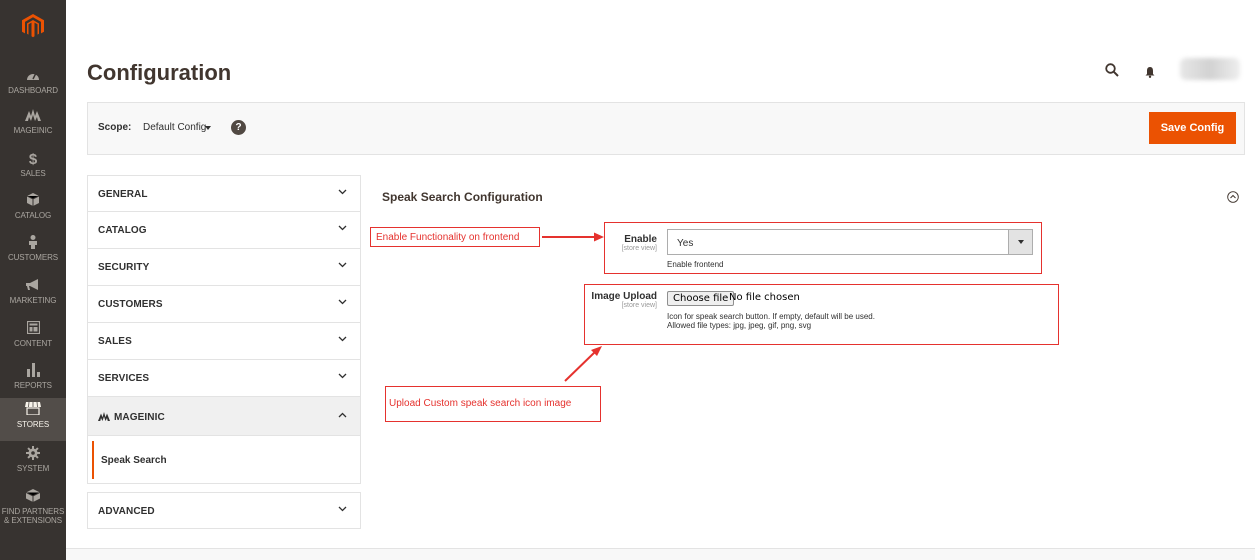 Image resolution: width=1255 pixels, height=560 pixels. I want to click on nav-label-2: & EXTENSIONS, so click(33, 520).